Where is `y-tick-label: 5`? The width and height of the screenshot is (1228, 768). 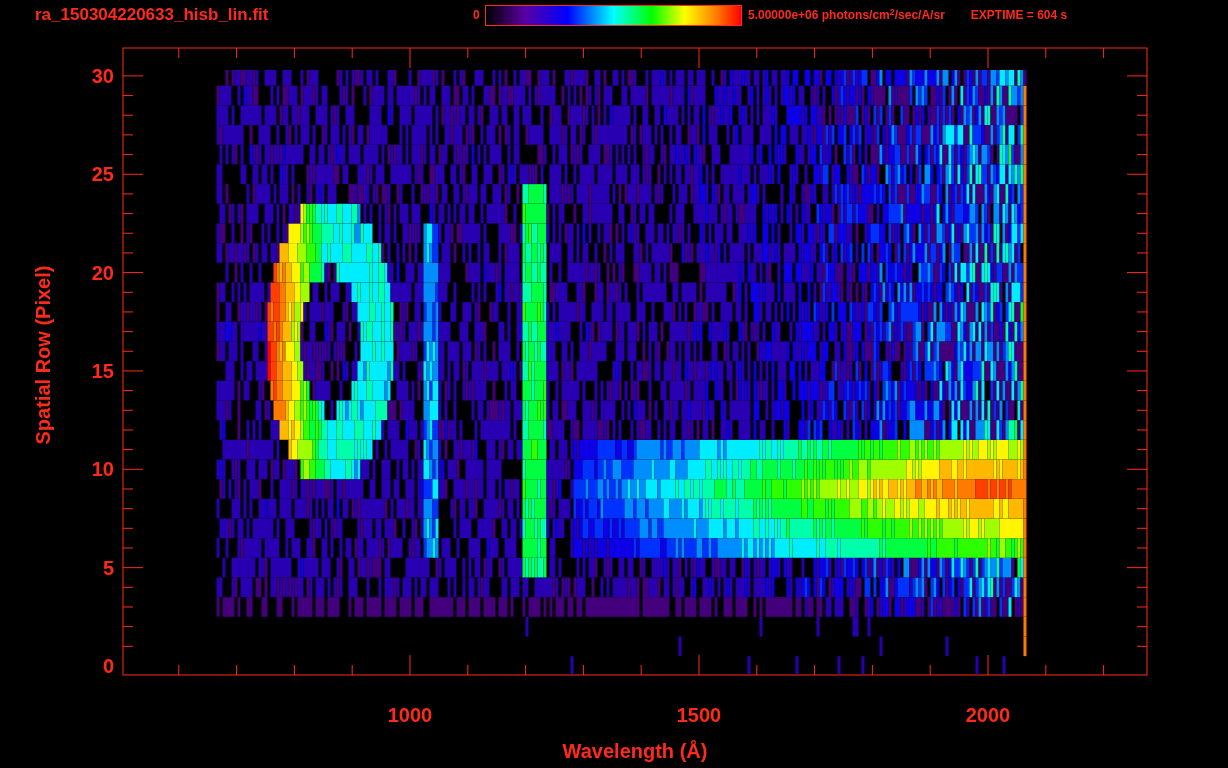
y-tick-label: 5 is located at coordinates (108, 567).